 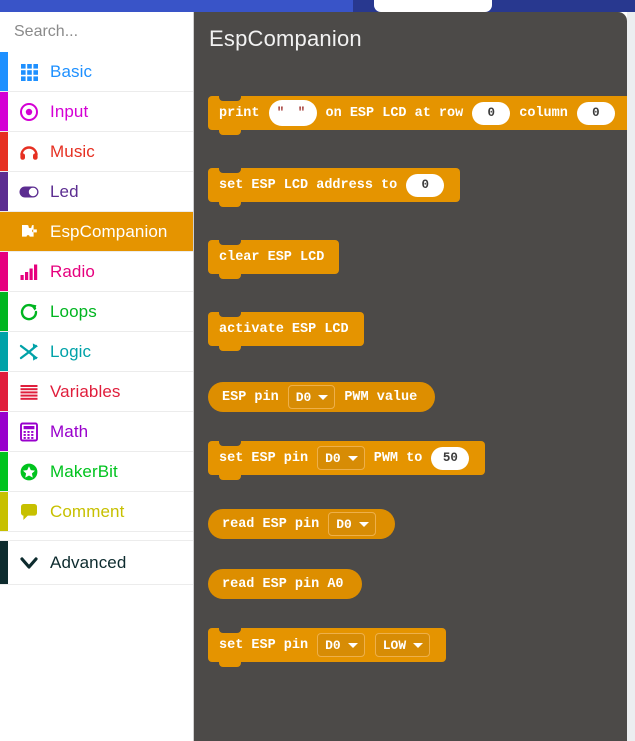 I want to click on sidebar-item-label: Variables, so click(x=85, y=391).